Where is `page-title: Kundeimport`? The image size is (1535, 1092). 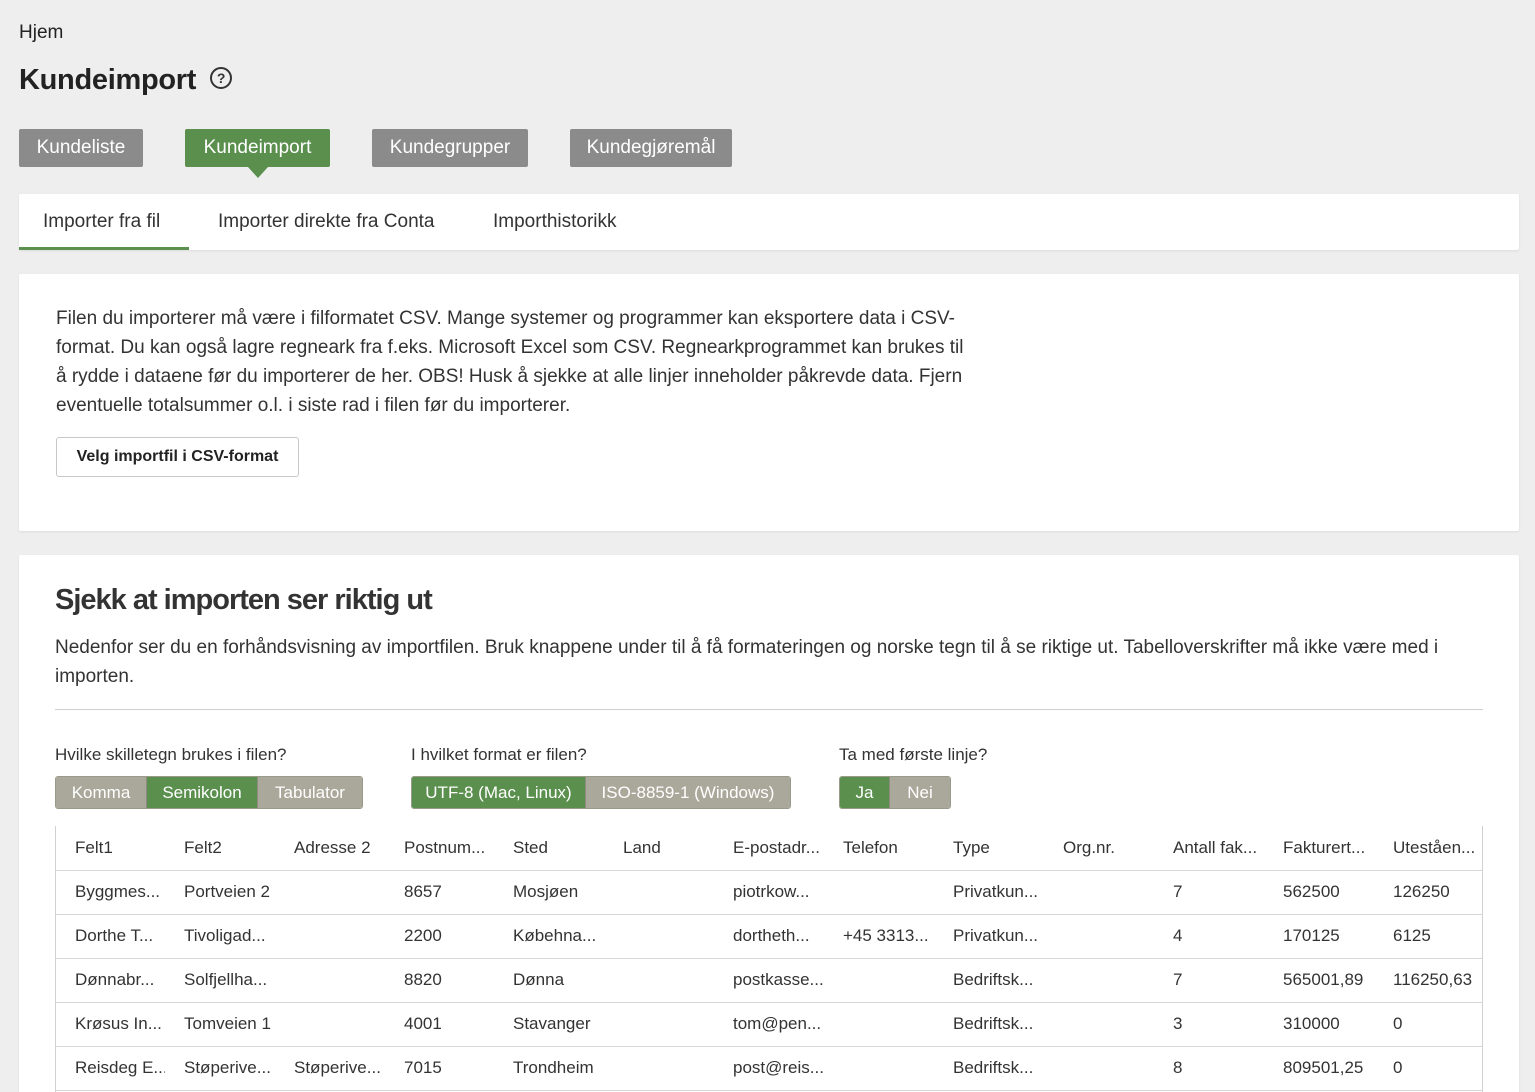
page-title: Kundeimport is located at coordinates (108, 80).